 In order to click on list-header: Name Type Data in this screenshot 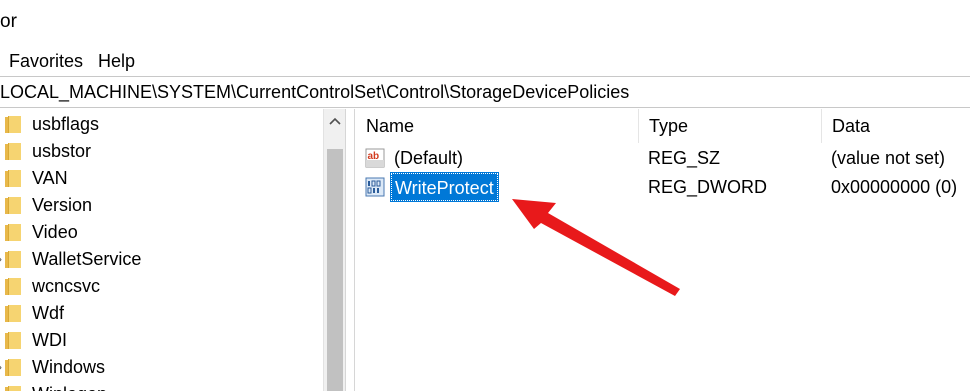, I will do `click(663, 126)`.